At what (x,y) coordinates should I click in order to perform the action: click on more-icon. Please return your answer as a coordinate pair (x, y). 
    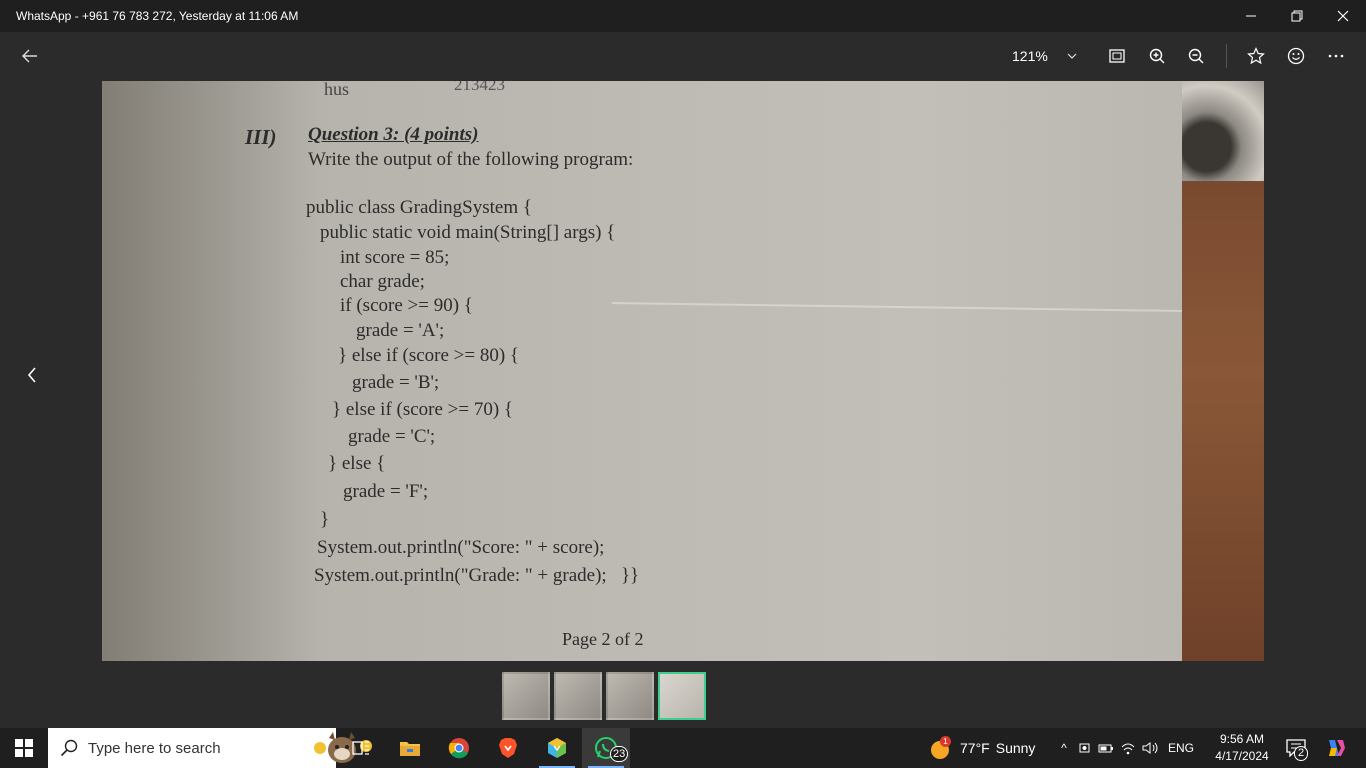
    Looking at the image, I should click on (1336, 56).